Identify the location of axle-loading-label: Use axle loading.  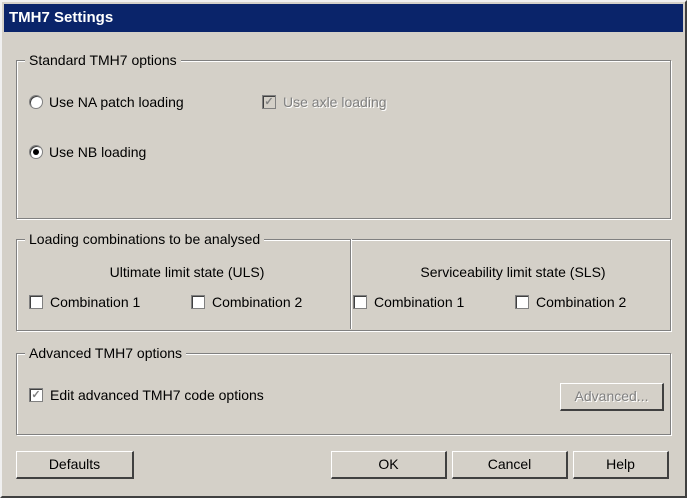
(335, 102).